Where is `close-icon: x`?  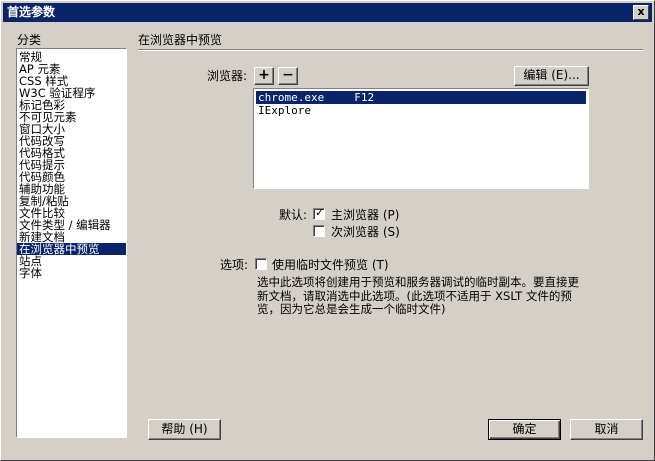
close-icon: x is located at coordinates (641, 11).